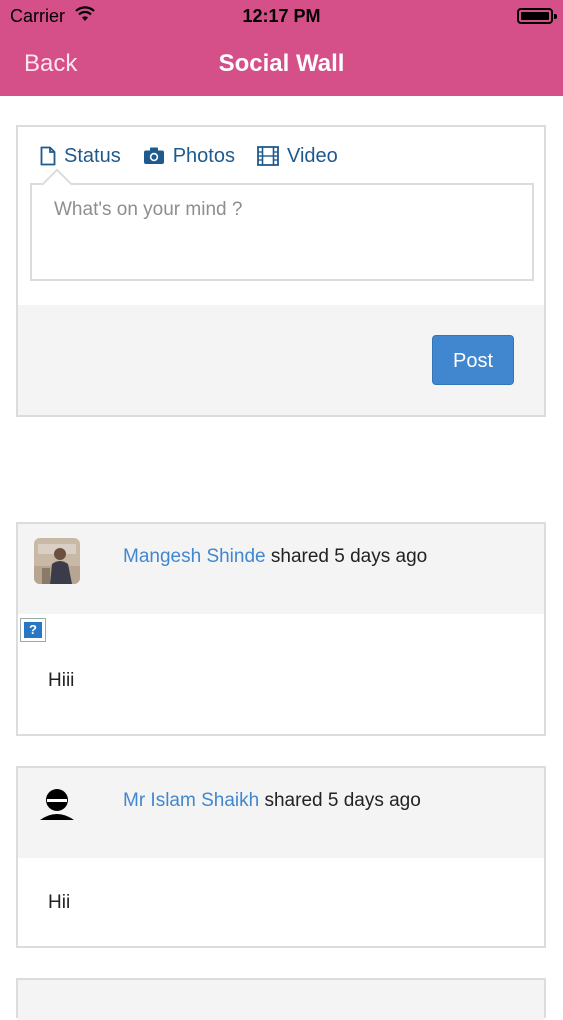  Describe the element at coordinates (191, 800) in the screenshot. I see `author-link: Mr Islam Shaikh` at that location.